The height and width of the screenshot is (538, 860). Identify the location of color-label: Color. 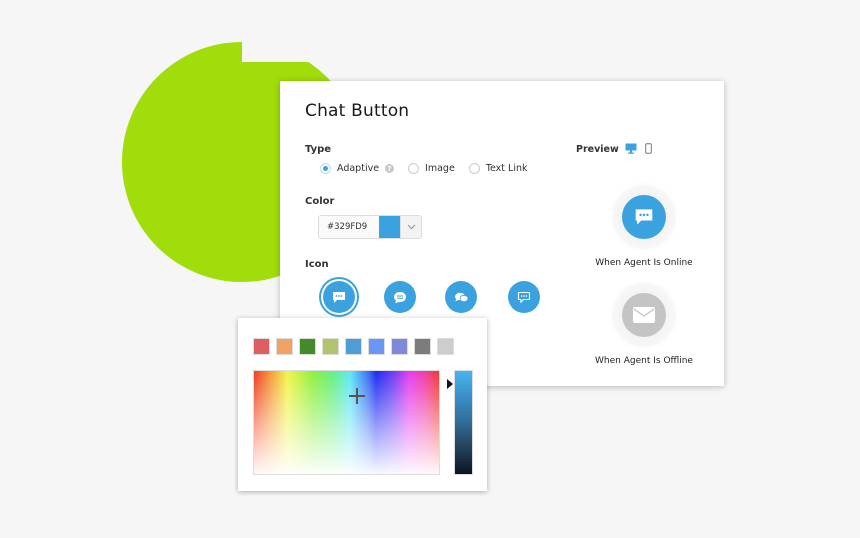
(320, 201).